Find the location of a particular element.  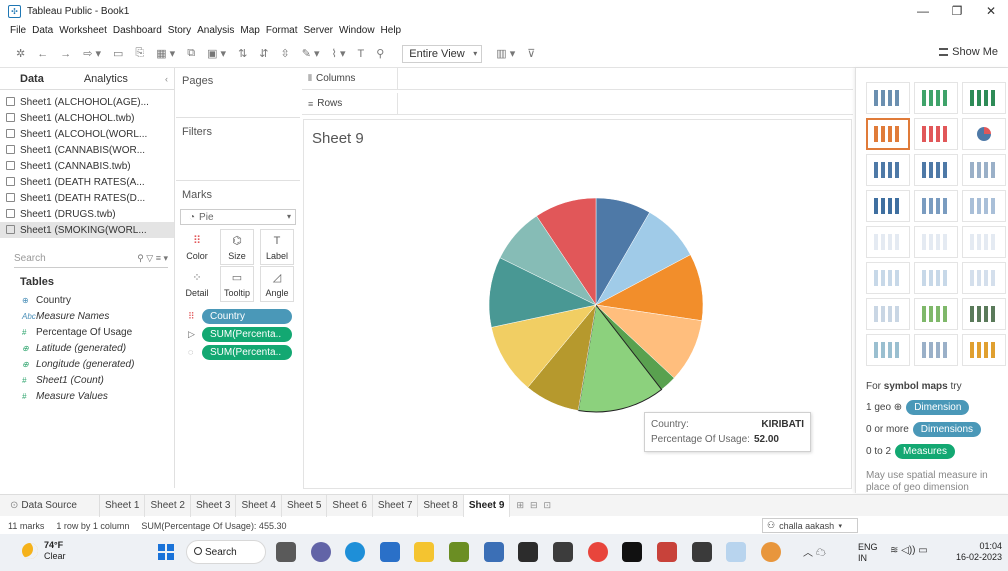

save-icon: ▭ is located at coordinates (118, 53).